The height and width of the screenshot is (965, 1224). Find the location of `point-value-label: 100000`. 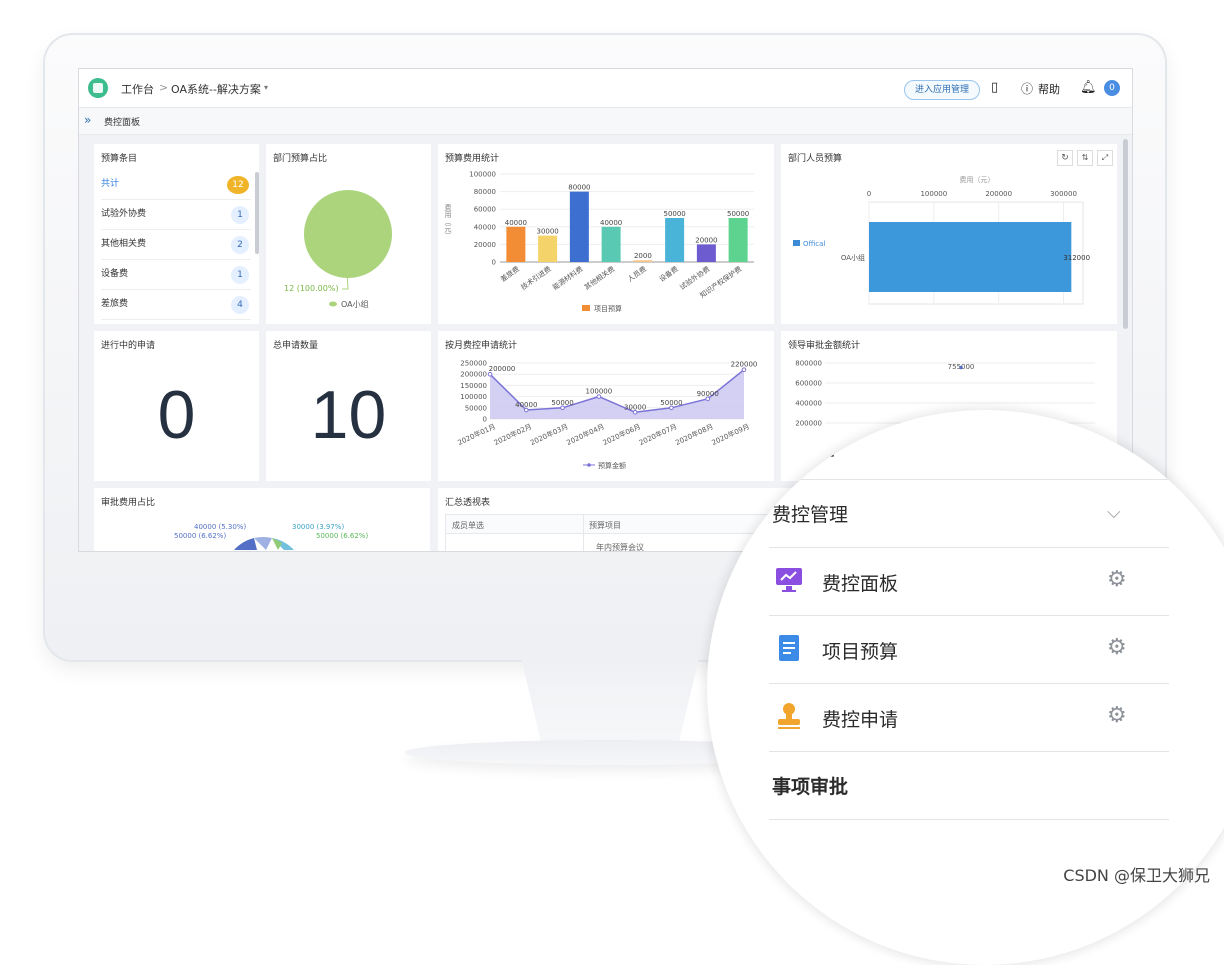

point-value-label: 100000 is located at coordinates (598, 392).